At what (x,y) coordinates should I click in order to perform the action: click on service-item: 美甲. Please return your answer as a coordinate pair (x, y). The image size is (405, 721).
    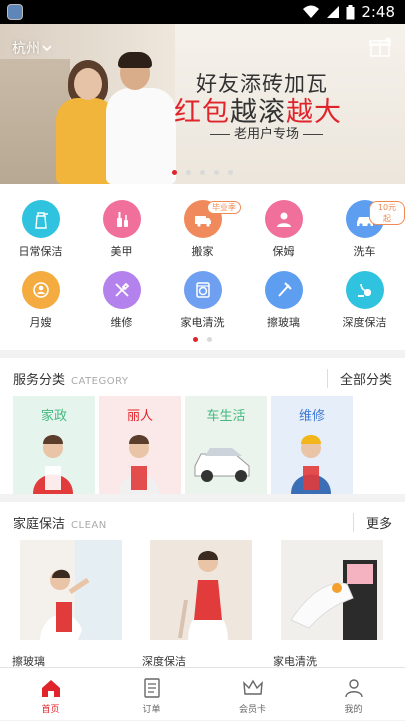
    Looking at the image, I should click on (121, 221).